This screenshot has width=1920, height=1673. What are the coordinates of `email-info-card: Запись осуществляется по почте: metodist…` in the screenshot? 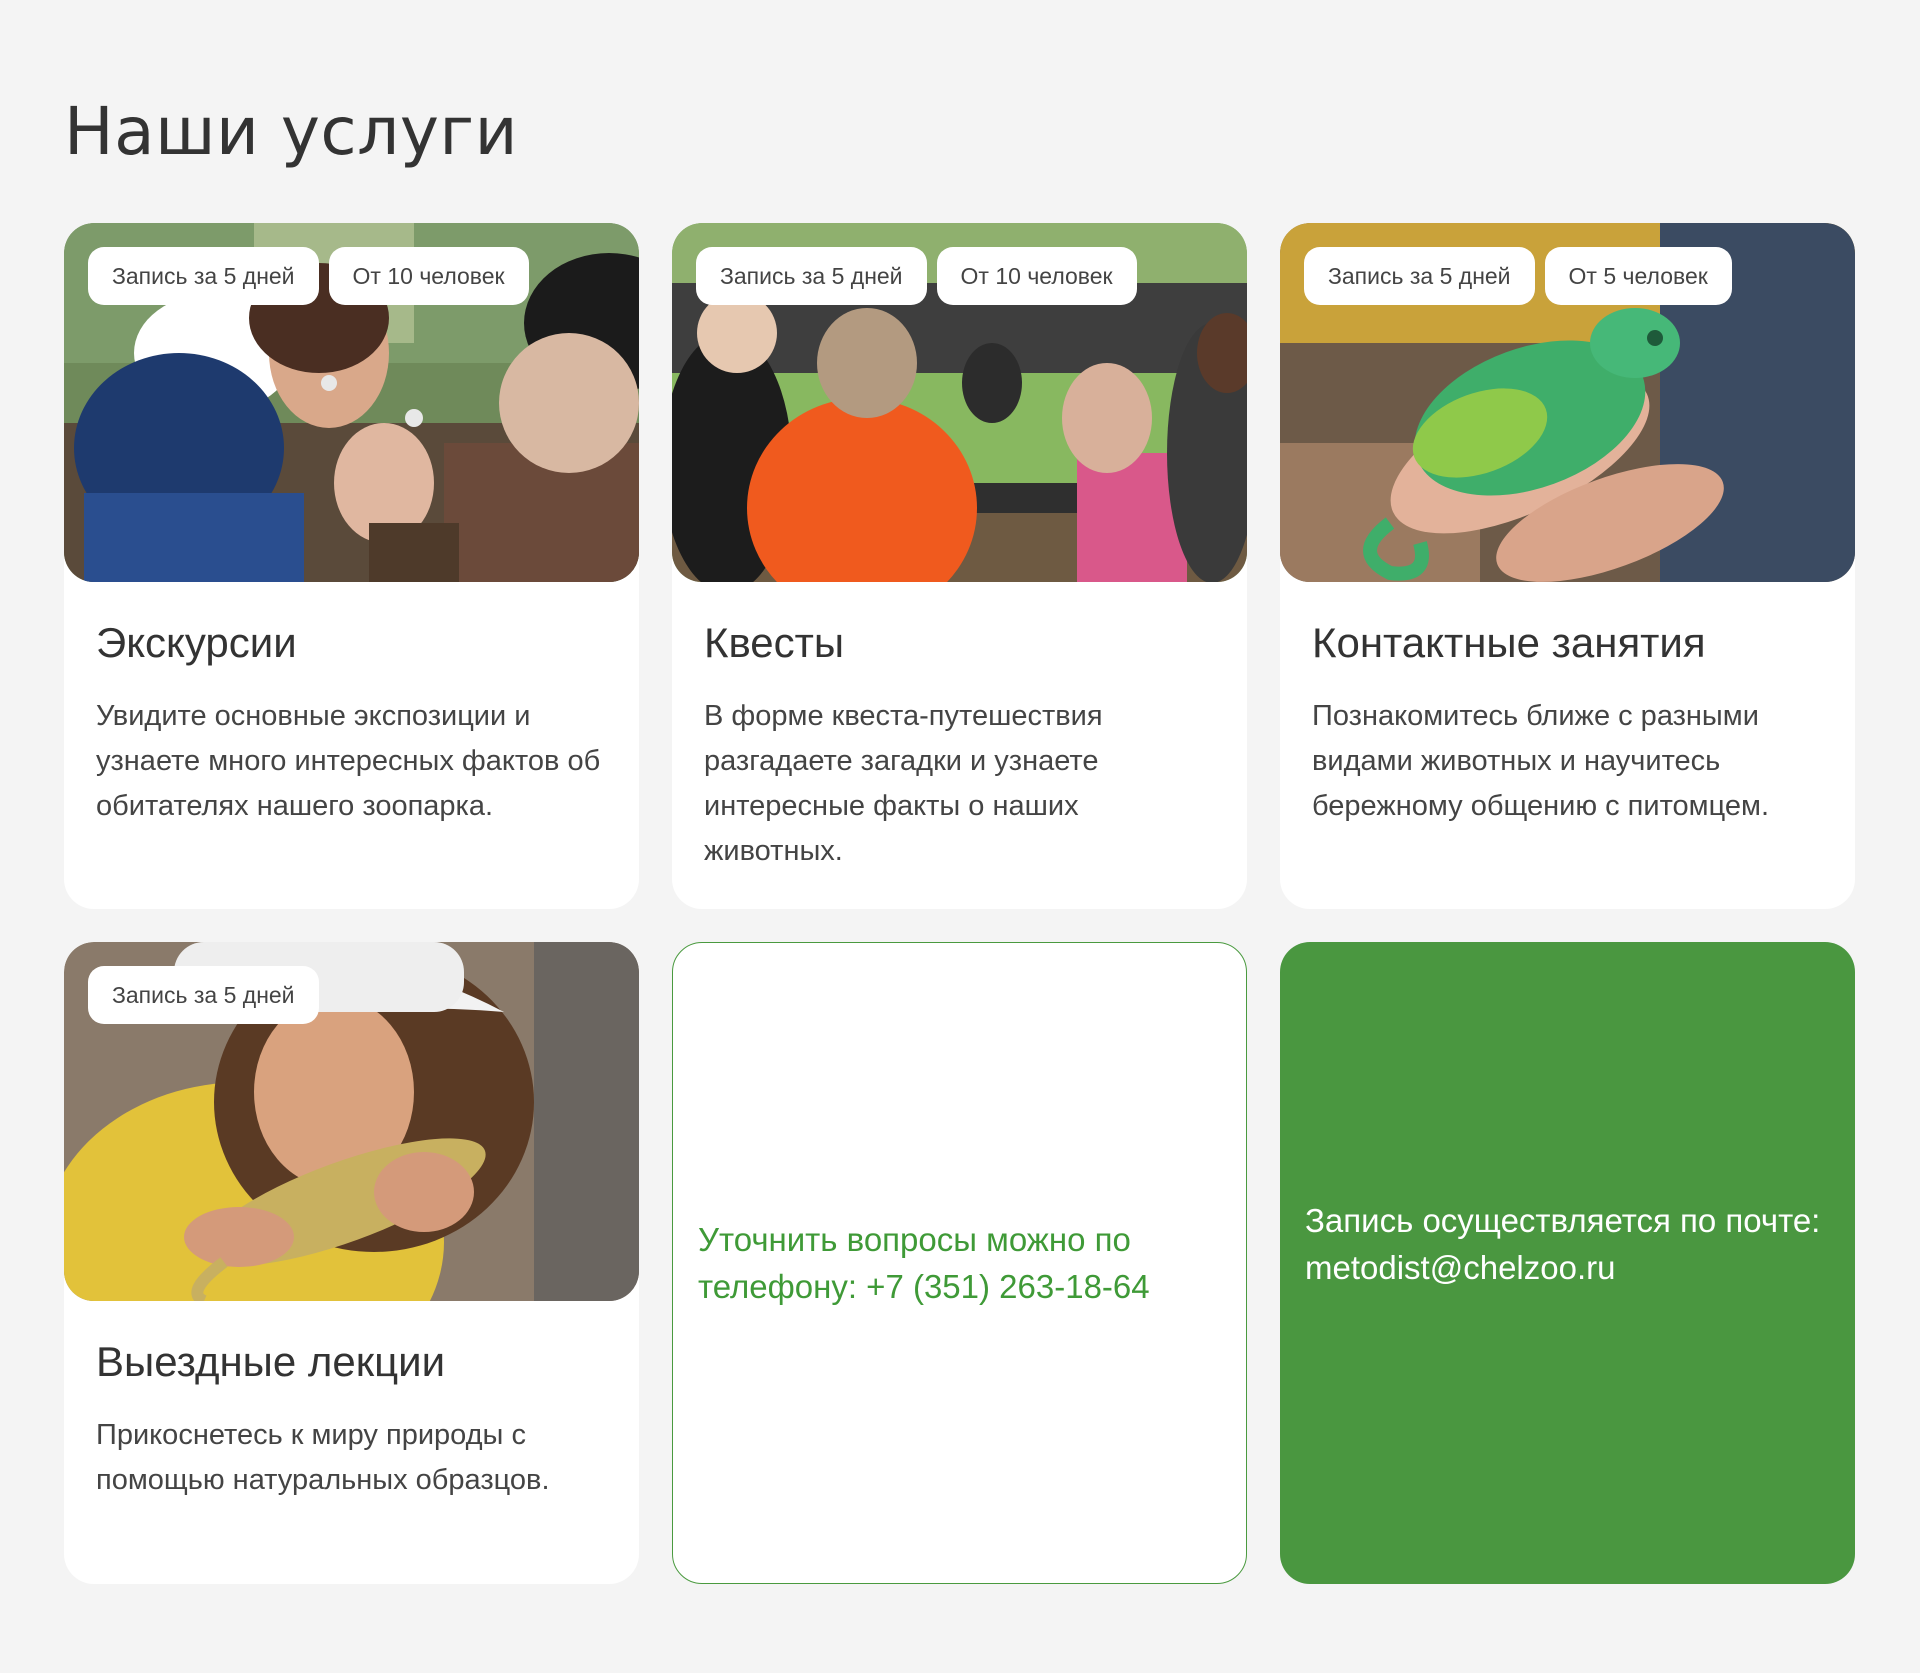 It's located at (1567, 1263).